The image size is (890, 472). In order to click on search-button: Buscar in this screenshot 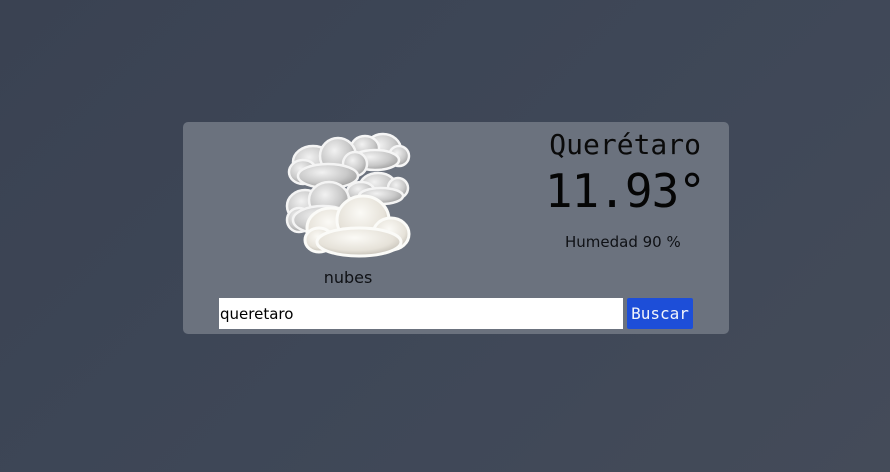, I will do `click(660, 313)`.